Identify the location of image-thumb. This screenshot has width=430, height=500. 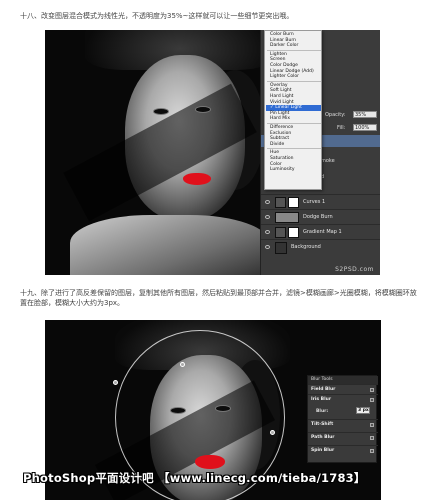
(281, 248).